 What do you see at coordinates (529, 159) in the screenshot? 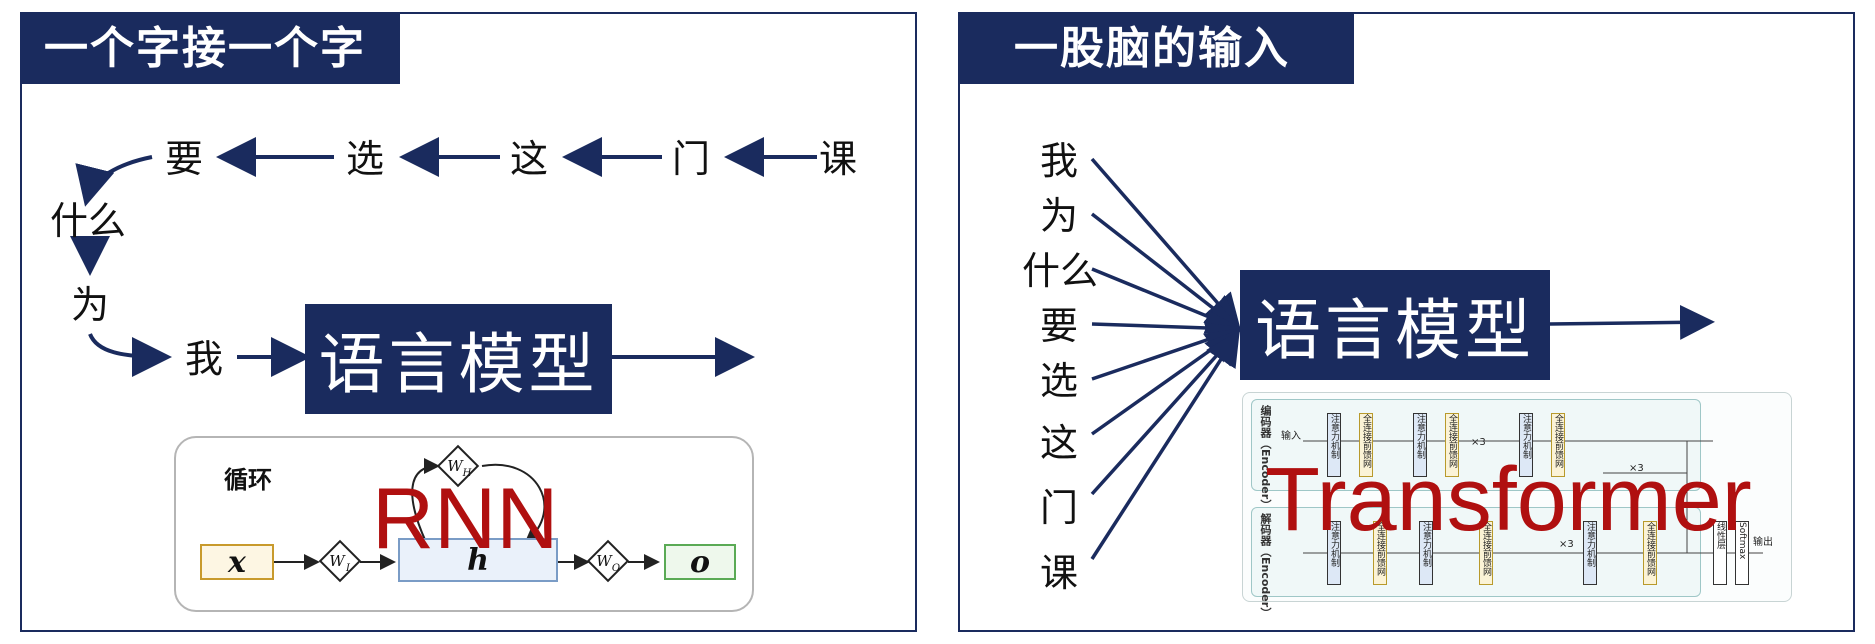
I see `seq-word-zhe: 这` at bounding box center [529, 159].